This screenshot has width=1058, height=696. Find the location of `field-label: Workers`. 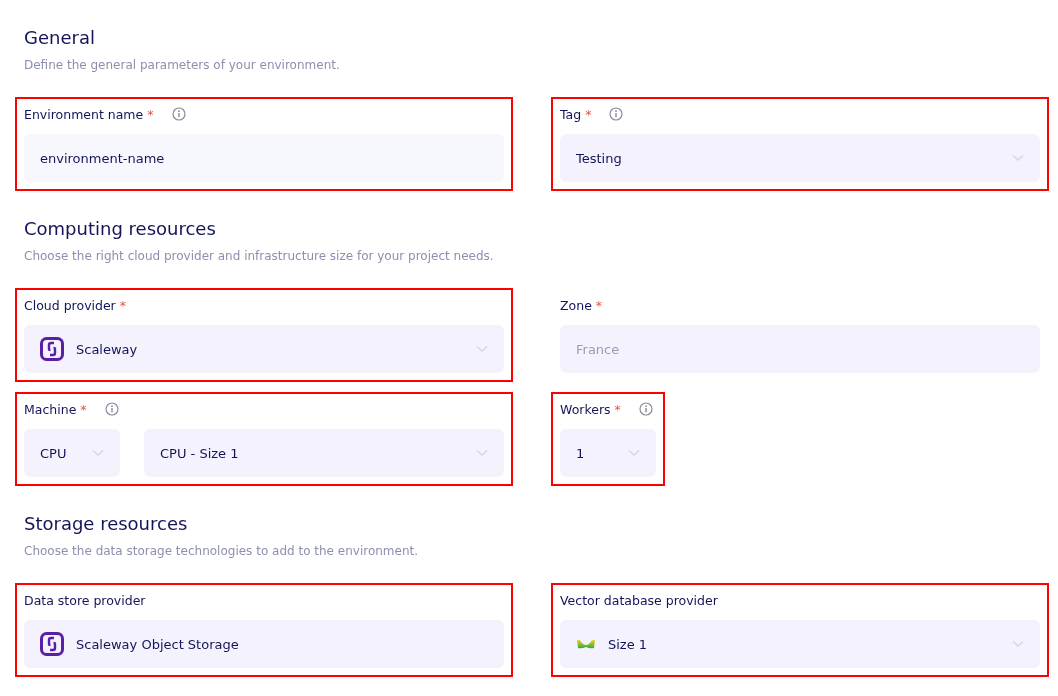

field-label: Workers is located at coordinates (585, 409).